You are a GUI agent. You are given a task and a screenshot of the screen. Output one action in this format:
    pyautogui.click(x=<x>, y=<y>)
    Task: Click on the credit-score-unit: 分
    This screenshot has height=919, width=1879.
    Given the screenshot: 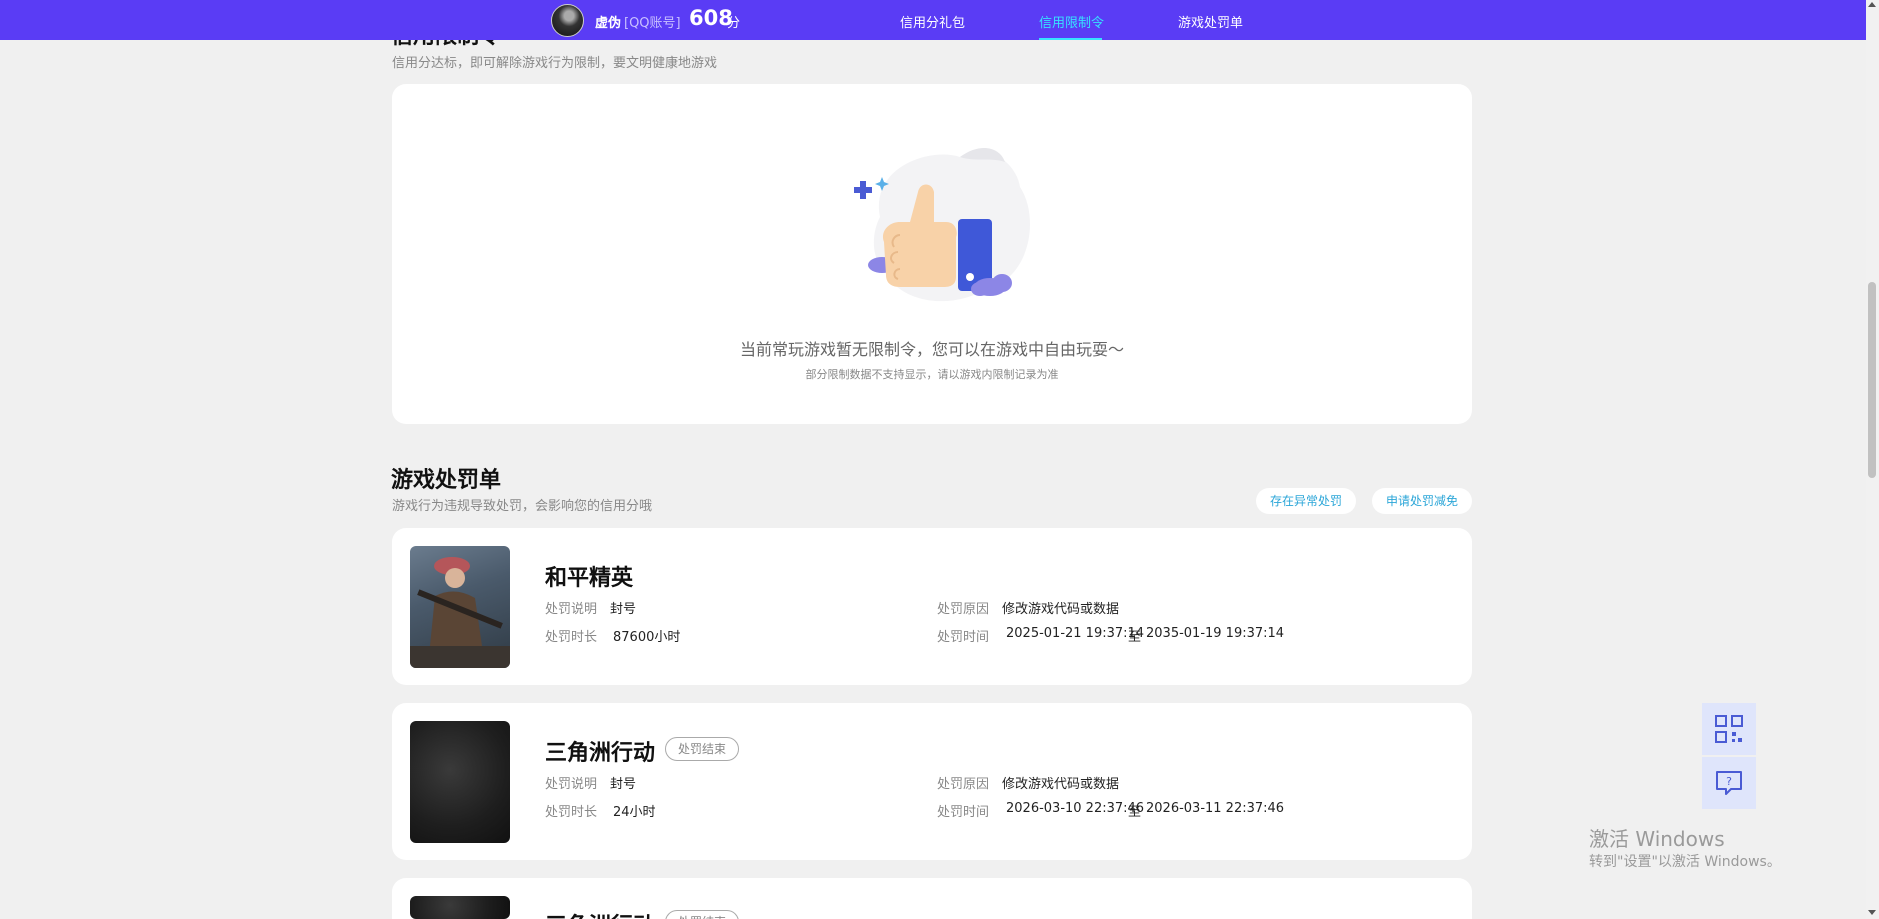 What is the action you would take?
    pyautogui.click(x=734, y=23)
    